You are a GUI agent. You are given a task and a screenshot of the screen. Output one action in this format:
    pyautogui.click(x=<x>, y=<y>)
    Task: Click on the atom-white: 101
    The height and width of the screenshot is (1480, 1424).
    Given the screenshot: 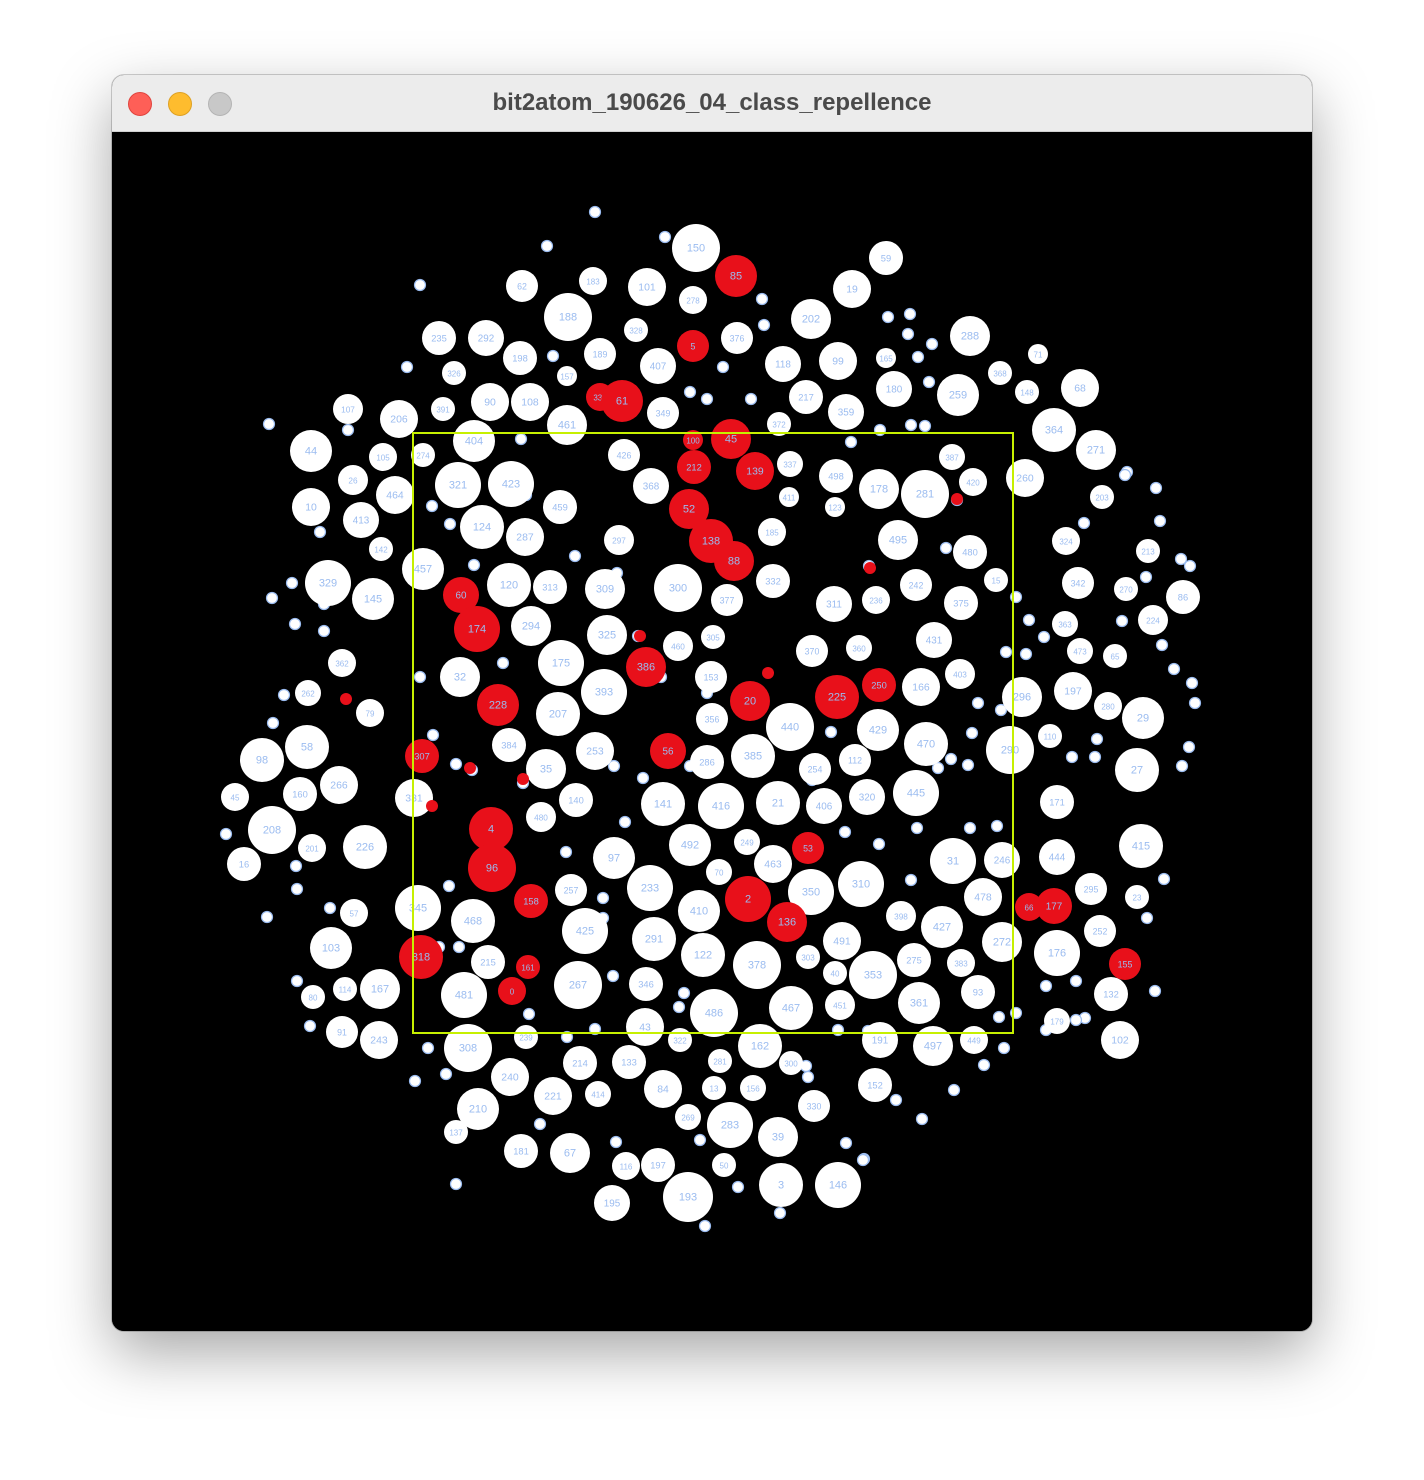 What is the action you would take?
    pyautogui.click(x=647, y=287)
    